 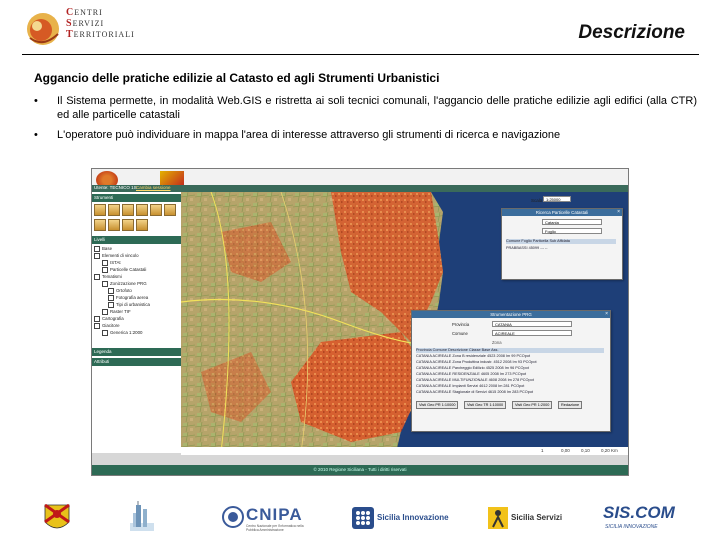 I want to click on scale-tick: 0,00, so click(x=565, y=450).